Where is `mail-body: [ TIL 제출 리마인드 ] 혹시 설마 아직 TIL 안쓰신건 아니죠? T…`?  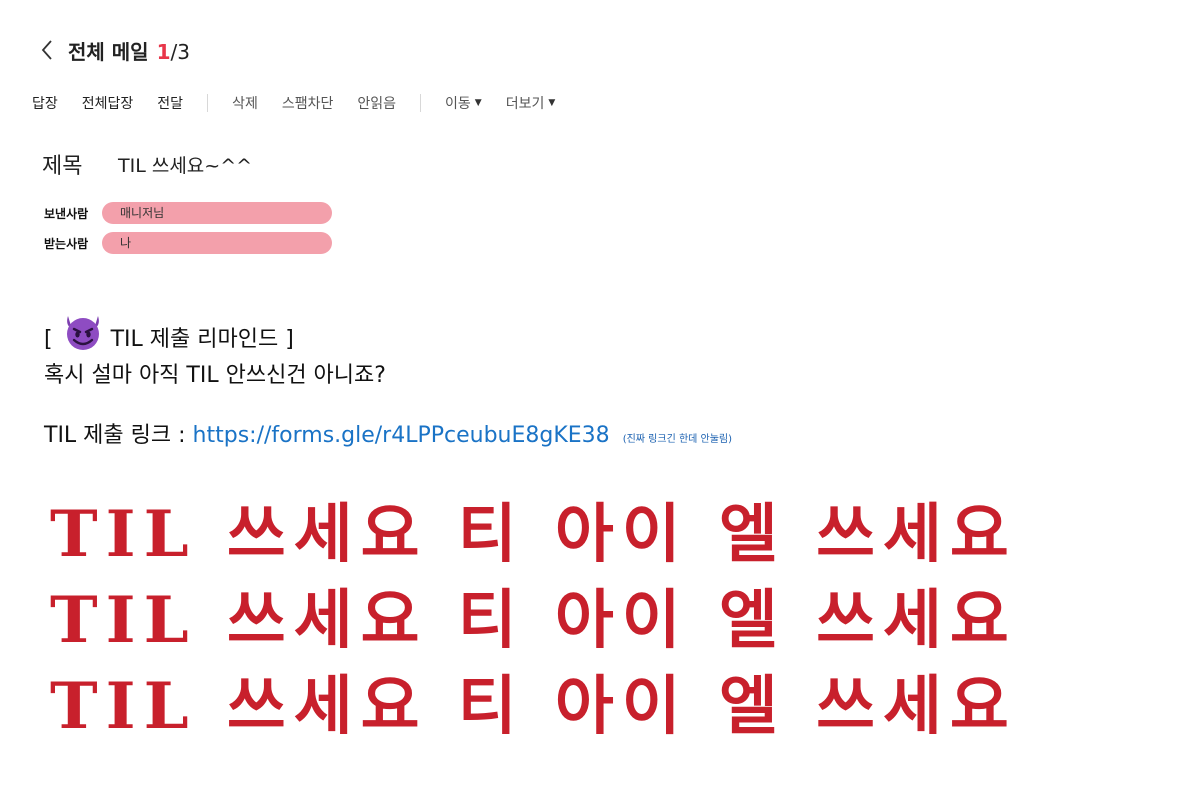 mail-body: [ TIL 제출 리마인드 ] 혹시 설마 아직 TIL 안쓰신건 아니죠? T… is located at coordinates (388, 383).